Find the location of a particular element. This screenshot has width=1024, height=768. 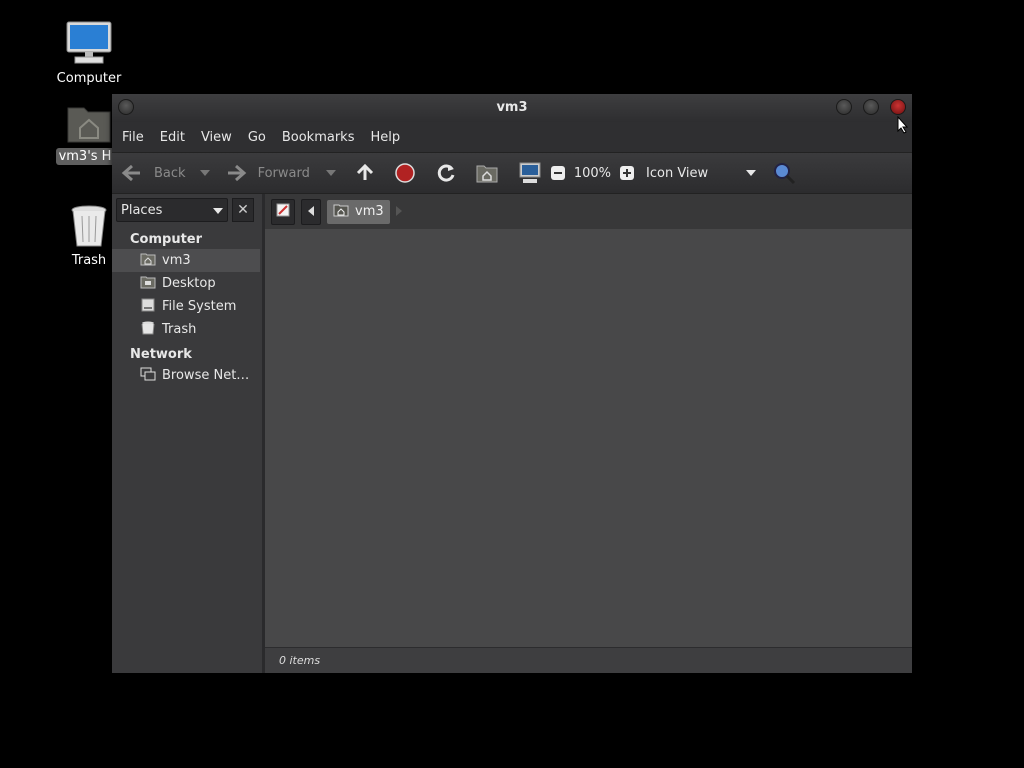

breadcrumb: vm3 is located at coordinates (358, 211).